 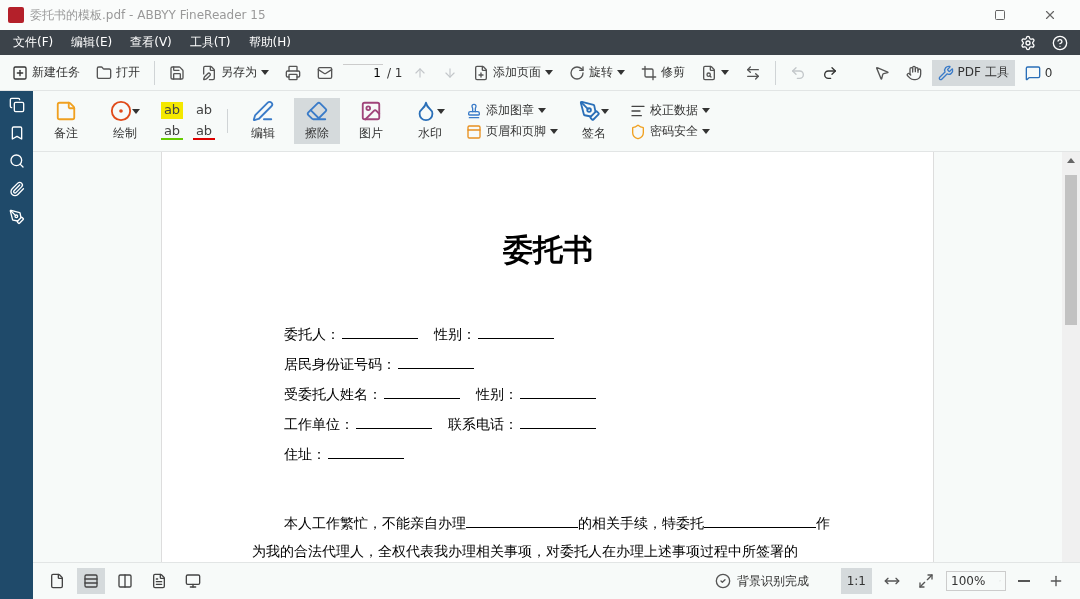 I want to click on shield-icon, so click(x=638, y=131).